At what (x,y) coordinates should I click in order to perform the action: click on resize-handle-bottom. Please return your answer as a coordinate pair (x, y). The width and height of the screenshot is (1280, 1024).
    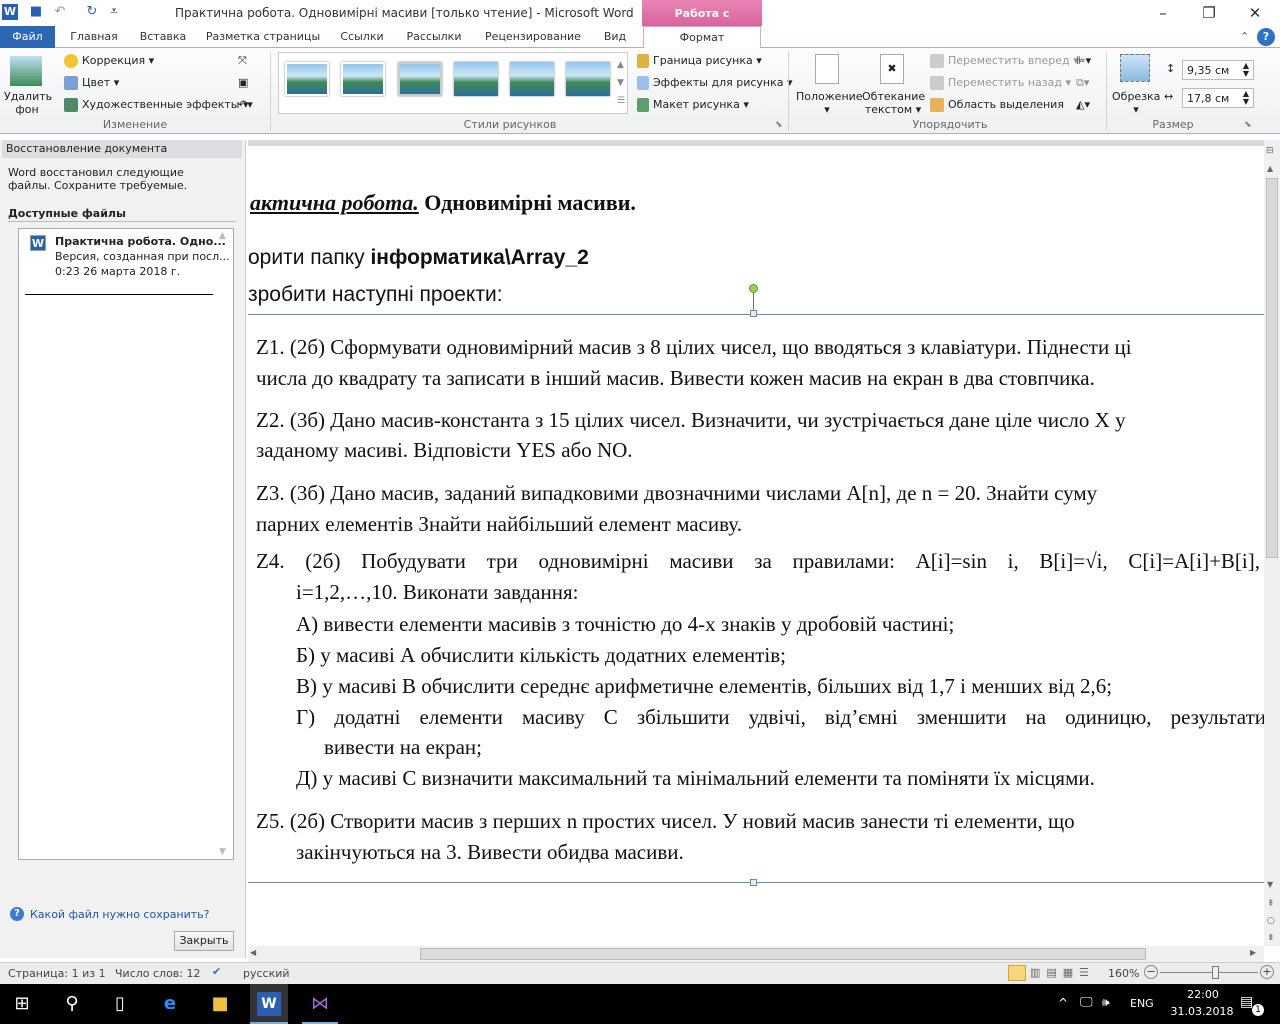
    Looking at the image, I should click on (753, 882).